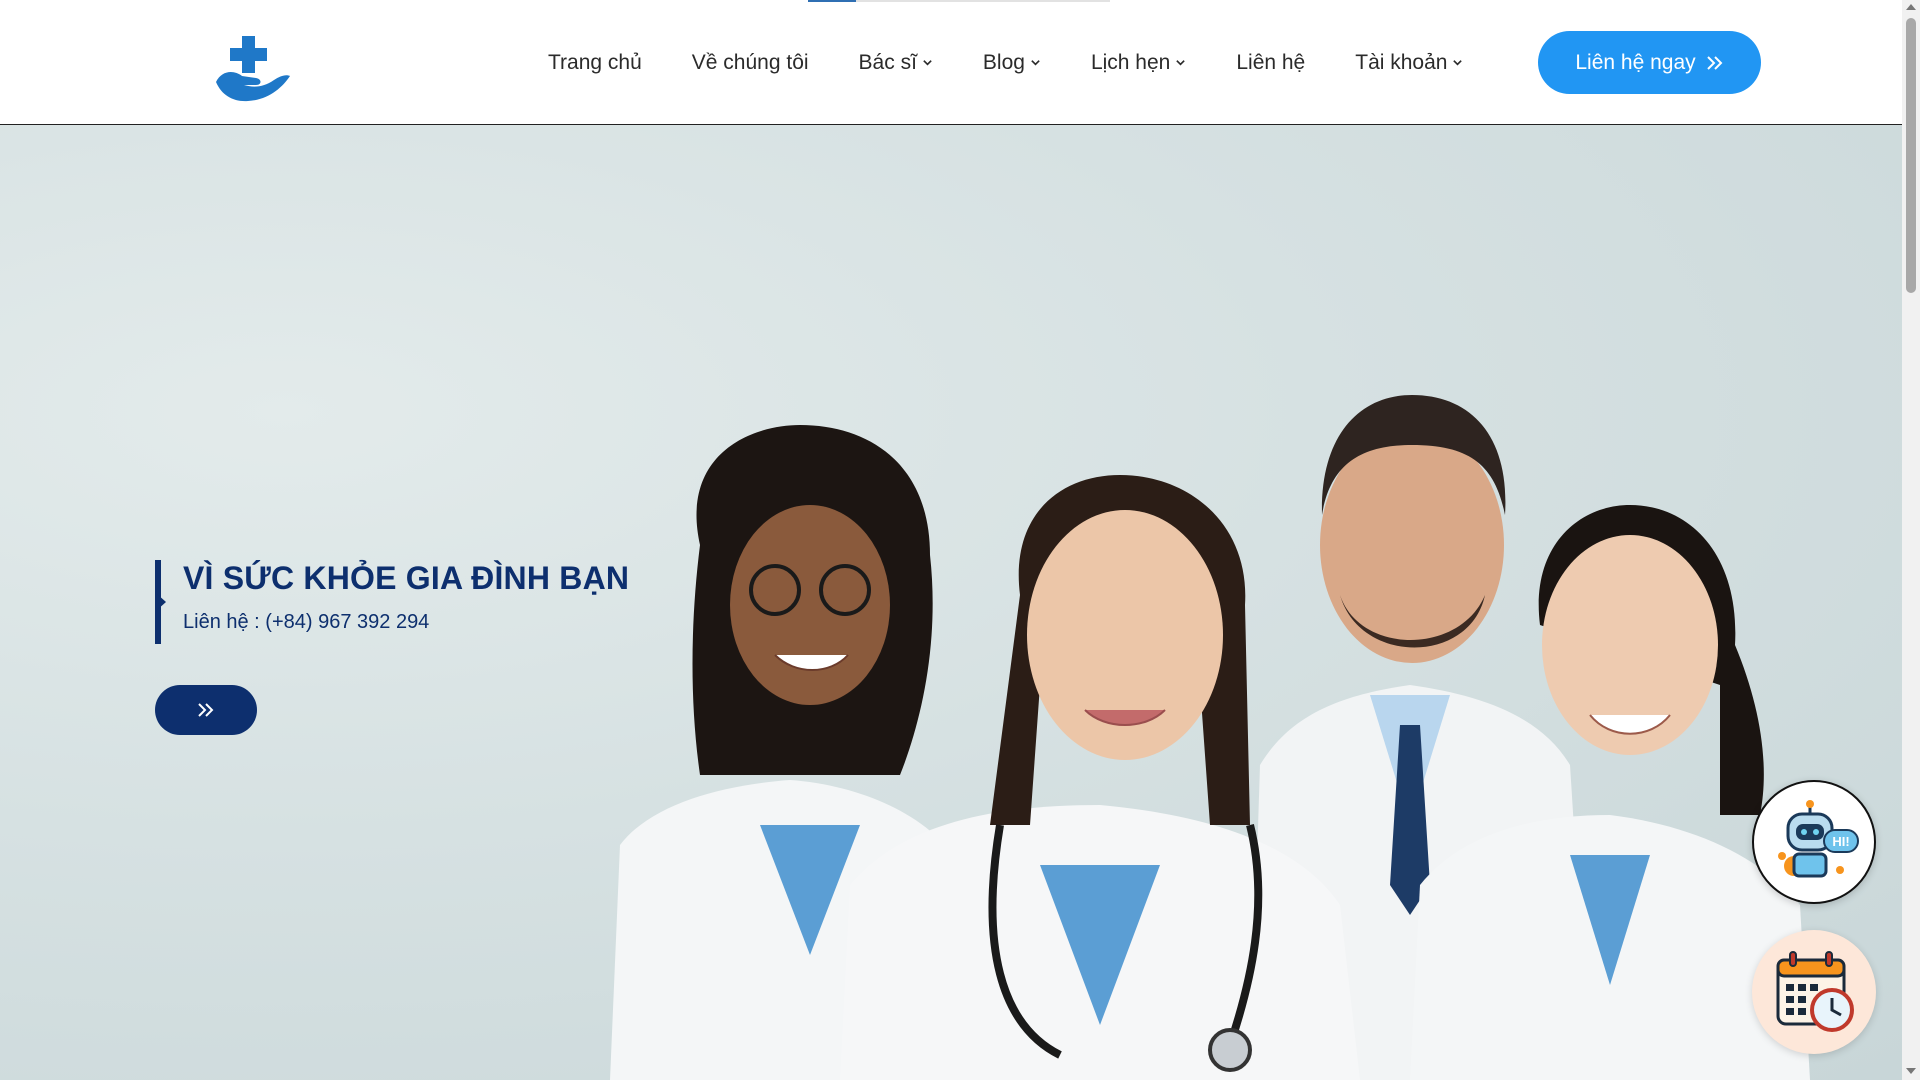 This screenshot has width=1920, height=1080. What do you see at coordinates (1130, 62) in the screenshot?
I see `nav-item-label: Lịch hẹn` at bounding box center [1130, 62].